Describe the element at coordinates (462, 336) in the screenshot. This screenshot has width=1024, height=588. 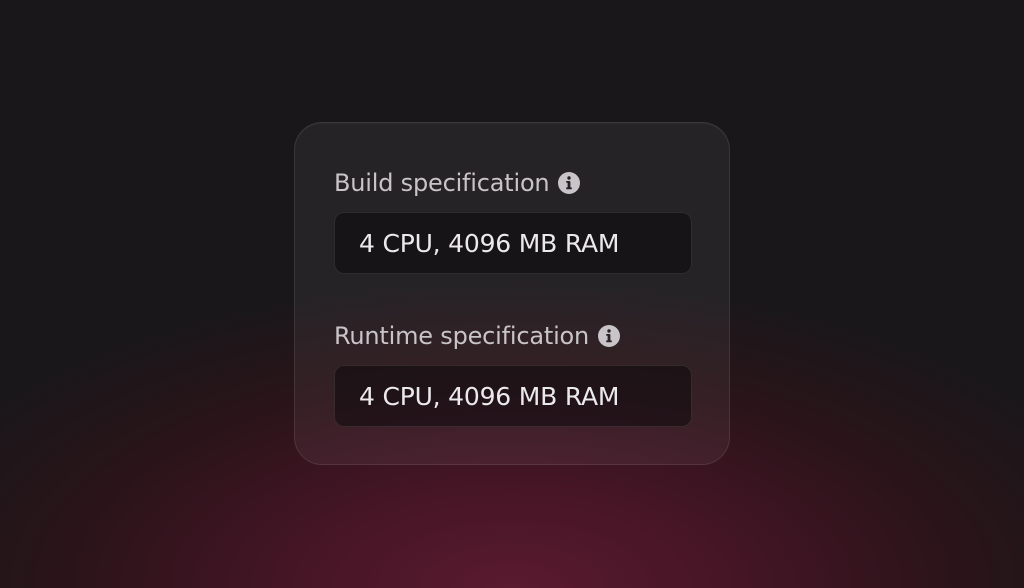
I see `runtime-spec-label: Runtime specification` at that location.